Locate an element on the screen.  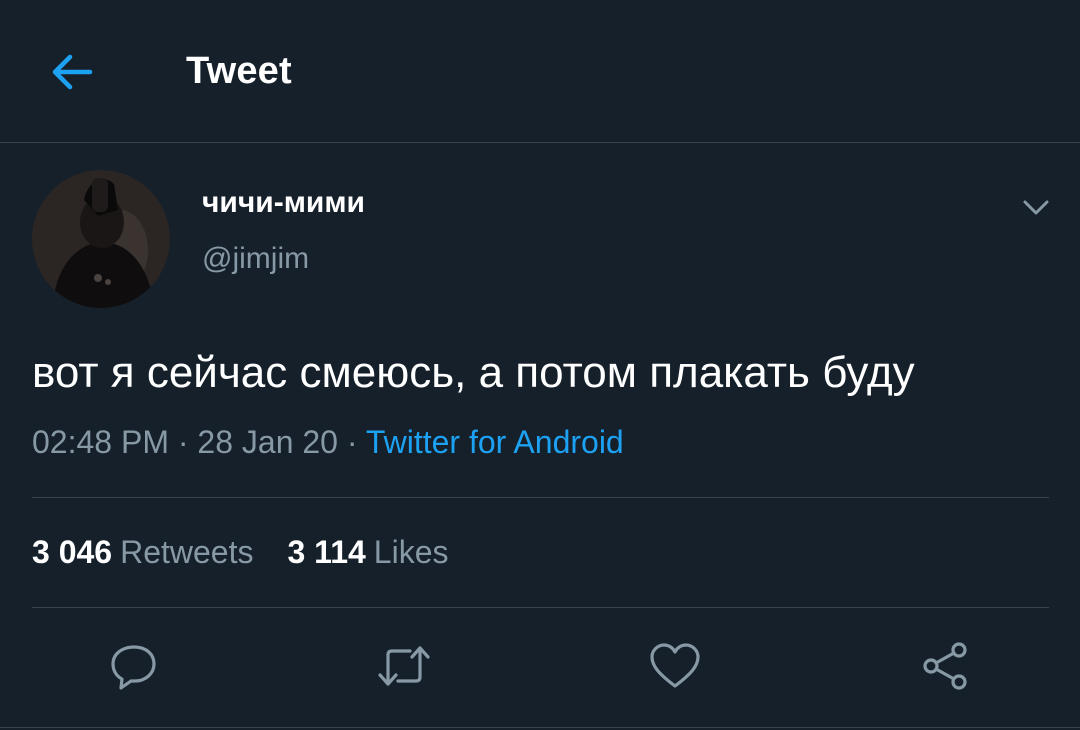
retweets-stat: 3 046 Retweets is located at coordinates (142, 552).